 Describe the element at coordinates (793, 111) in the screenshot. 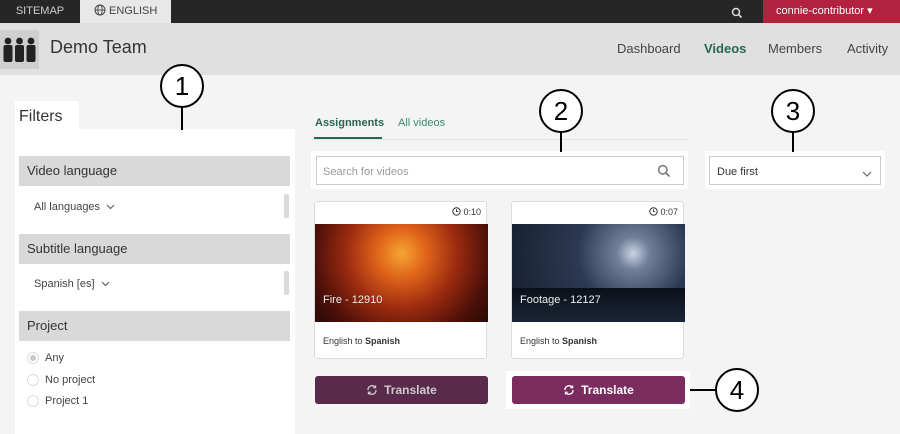

I see `callout-3: 3` at that location.